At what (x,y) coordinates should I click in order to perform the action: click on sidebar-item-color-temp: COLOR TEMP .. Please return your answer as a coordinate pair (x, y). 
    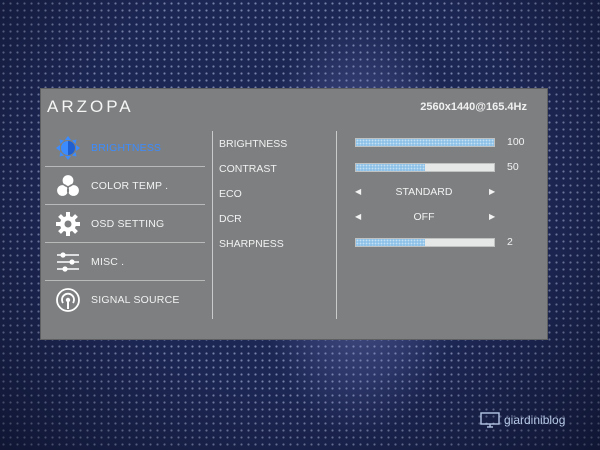
    Looking at the image, I should click on (125, 186).